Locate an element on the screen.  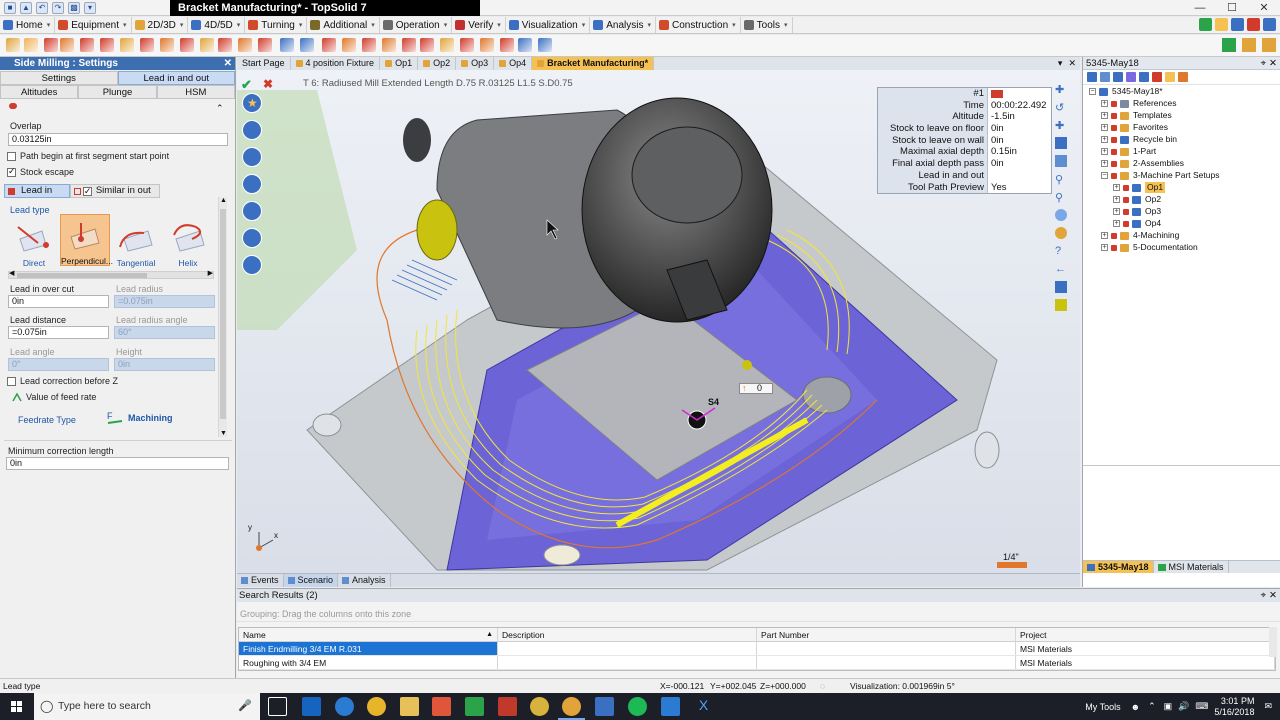
xampp-icon: X is located at coordinates (703, 706).